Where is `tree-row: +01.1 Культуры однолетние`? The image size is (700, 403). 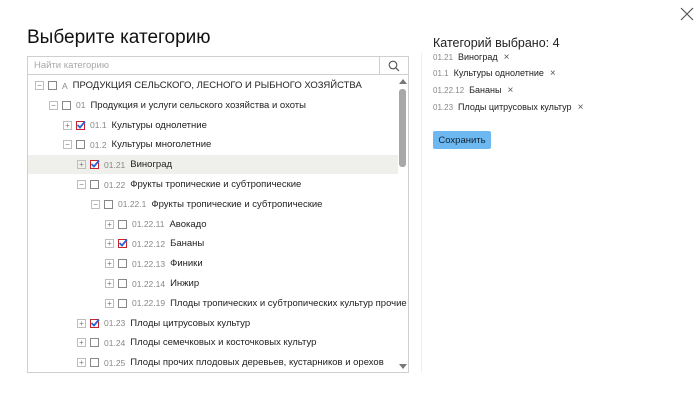 tree-row: +01.1 Культуры однолетние is located at coordinates (213, 125).